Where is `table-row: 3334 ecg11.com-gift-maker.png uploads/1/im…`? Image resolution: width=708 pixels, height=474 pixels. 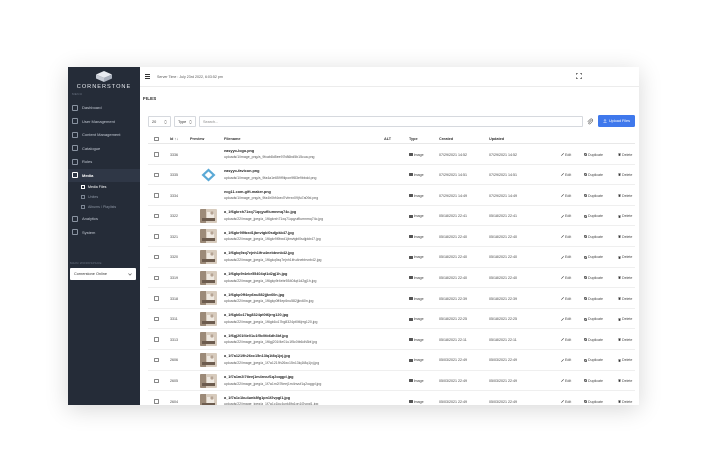
table-row: 3334 ecg11.com-gift-maker.png uploads/1/im… is located at coordinates (391, 195).